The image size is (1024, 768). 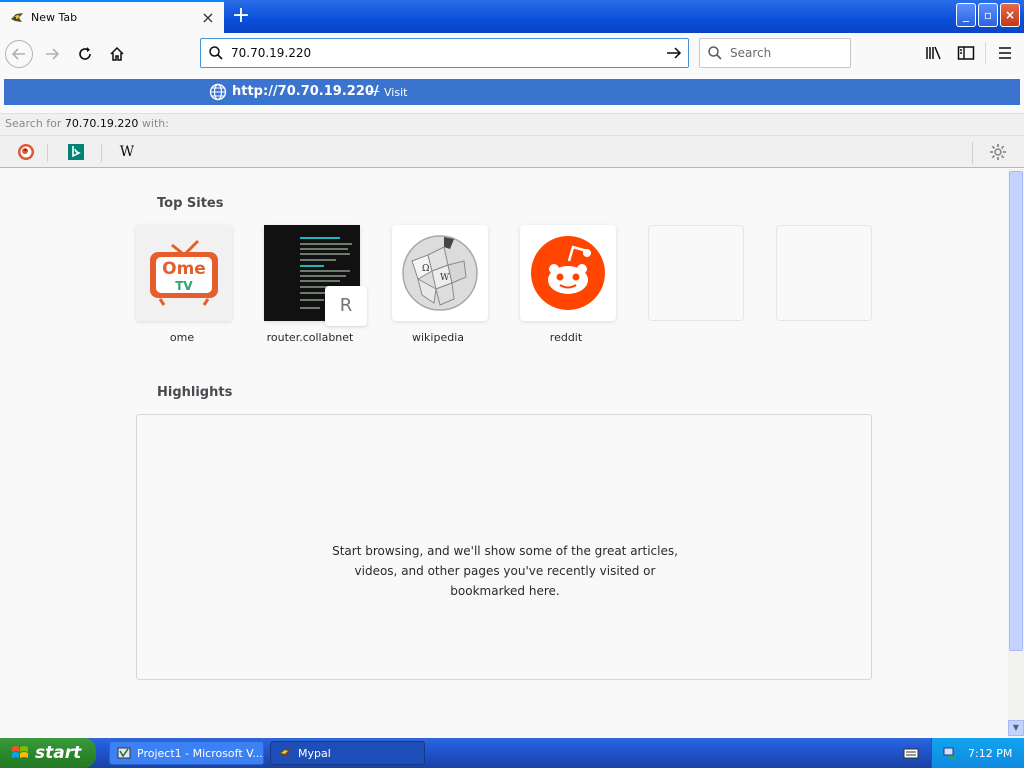 What do you see at coordinates (182, 337) in the screenshot?
I see `top-site-label: ome` at bounding box center [182, 337].